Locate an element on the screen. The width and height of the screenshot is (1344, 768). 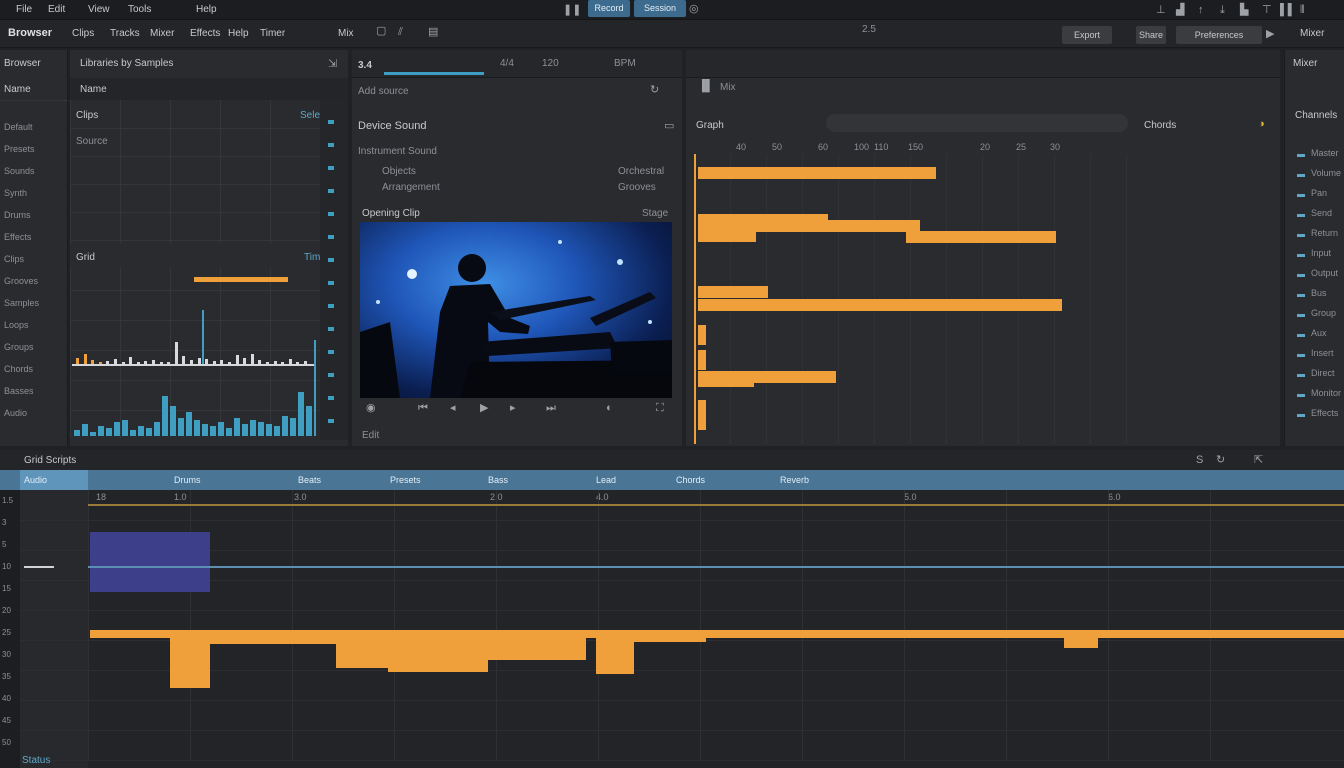
browser-item: Effects is located at coordinates (17, 237).